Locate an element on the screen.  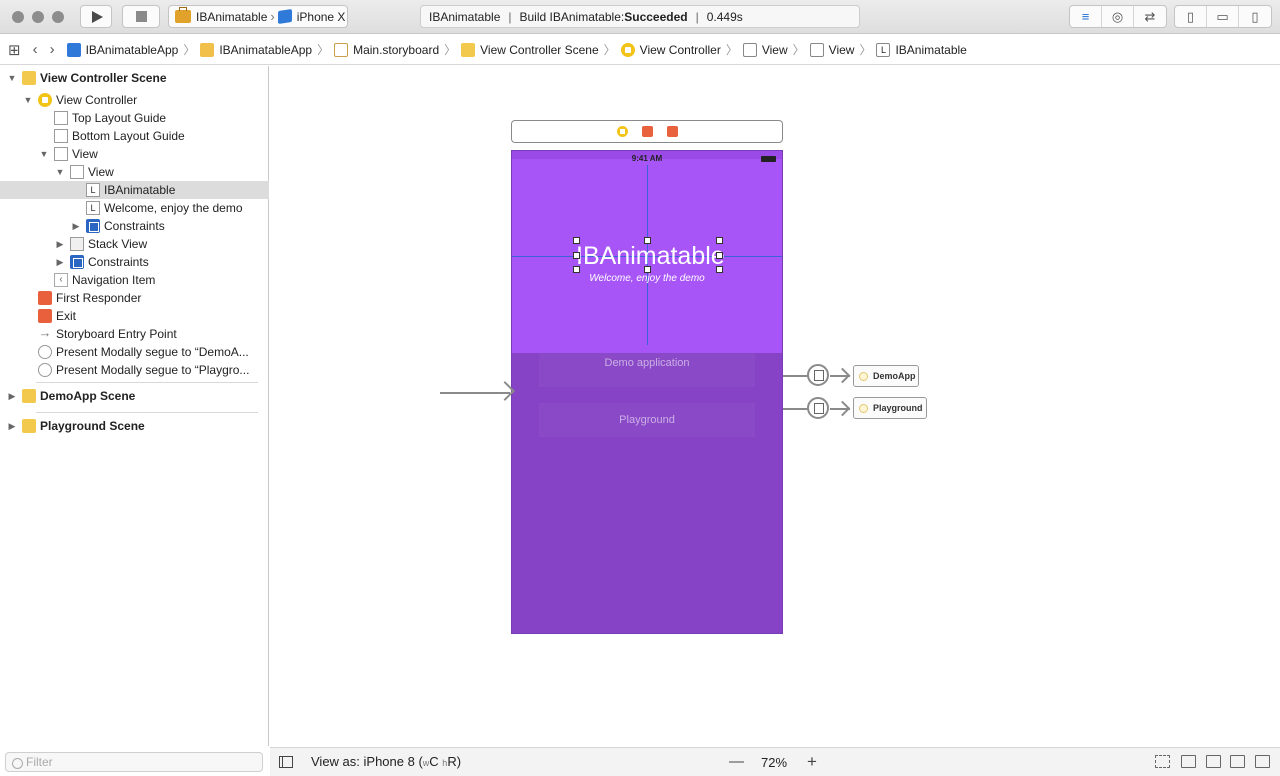
zoom-window-button is located at coordinates (58, 17).